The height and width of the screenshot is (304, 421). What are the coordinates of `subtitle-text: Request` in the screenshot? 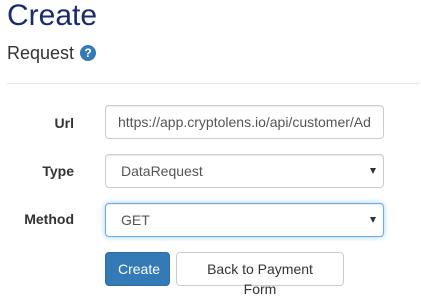 It's located at (41, 52).